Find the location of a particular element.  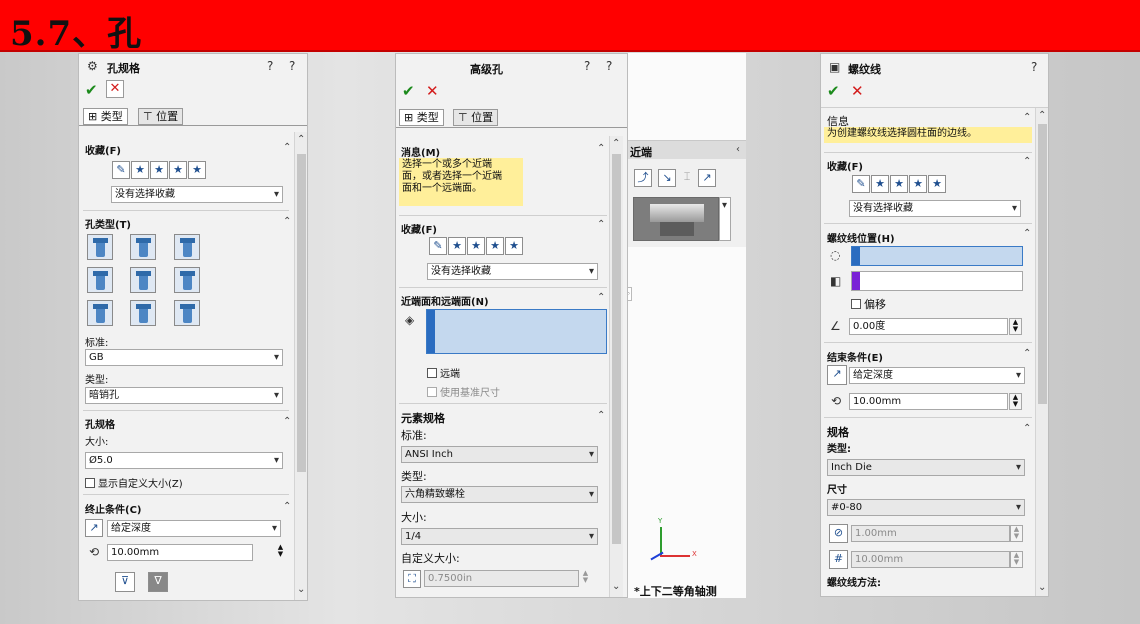

feature-option-icon-1: ⊽ is located at coordinates (125, 582).